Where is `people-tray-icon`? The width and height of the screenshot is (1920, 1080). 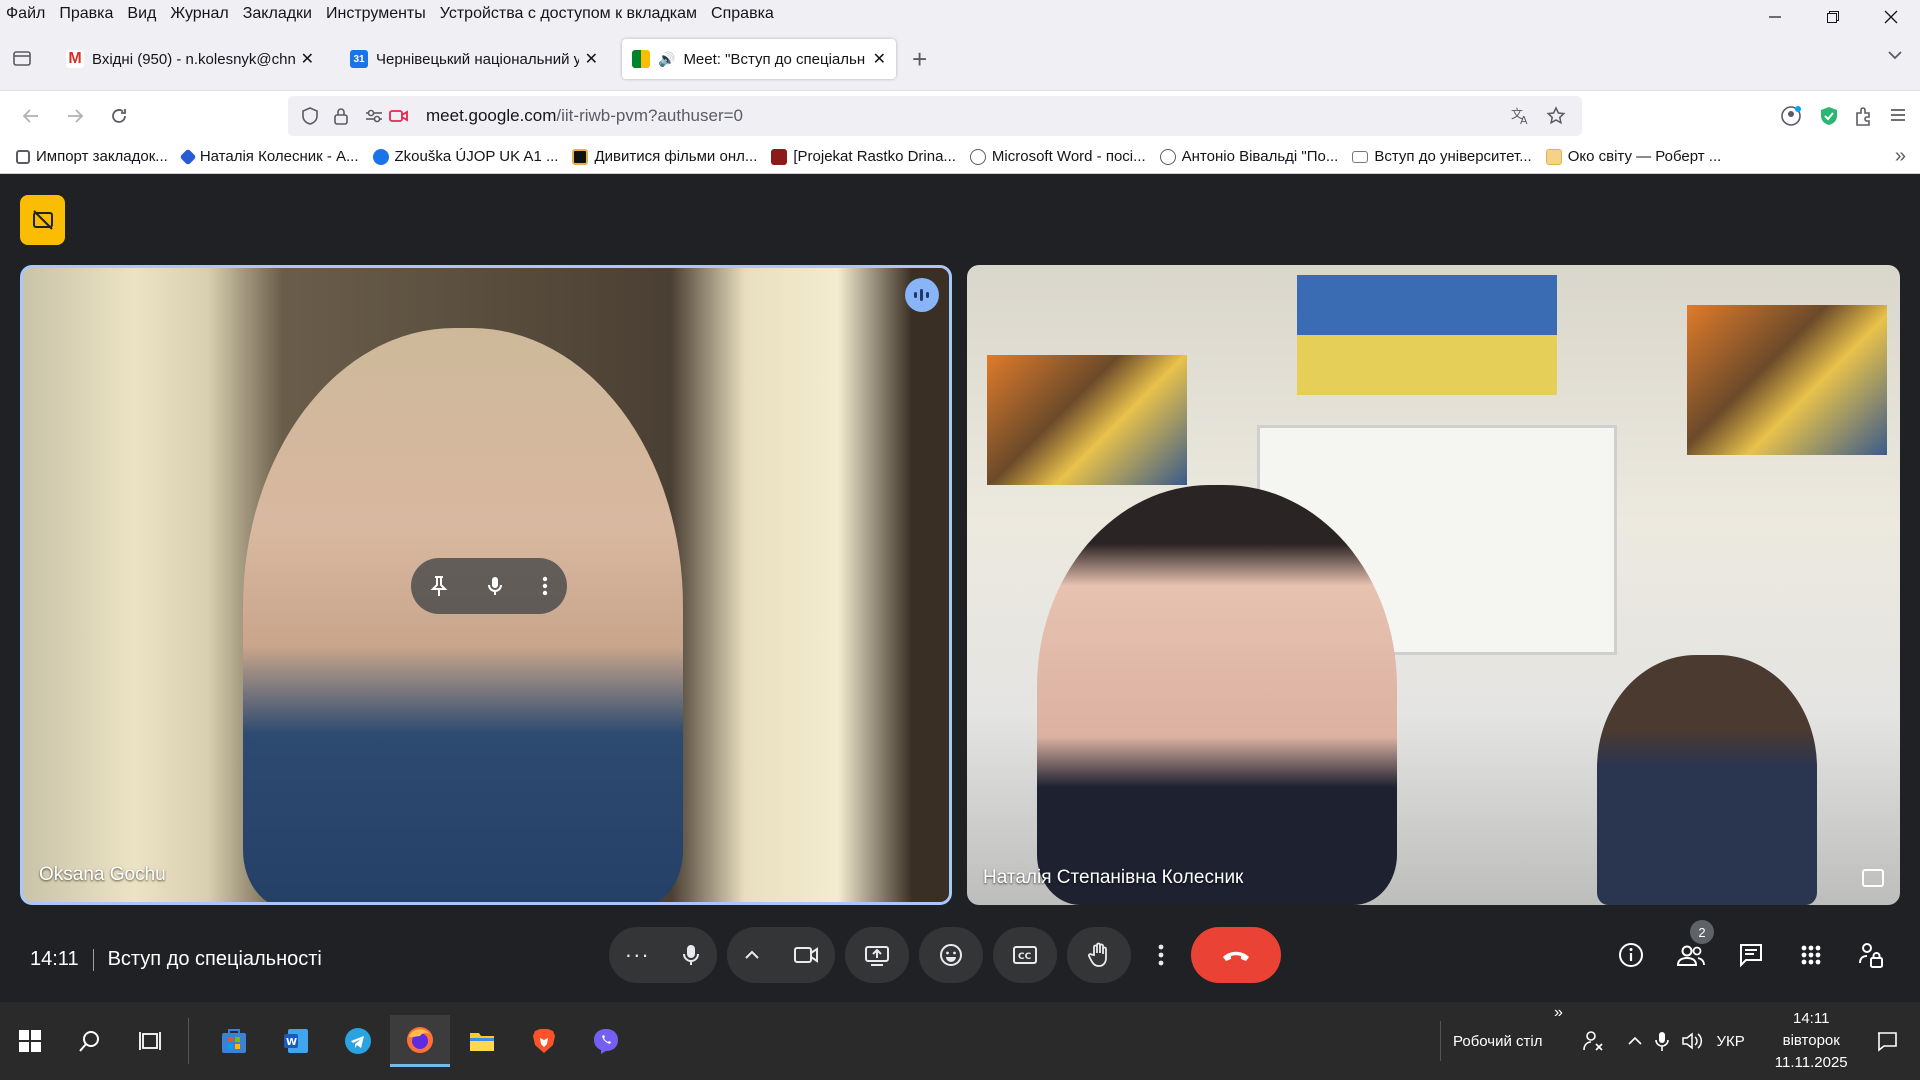
people-tray-icon is located at coordinates (1593, 1041).